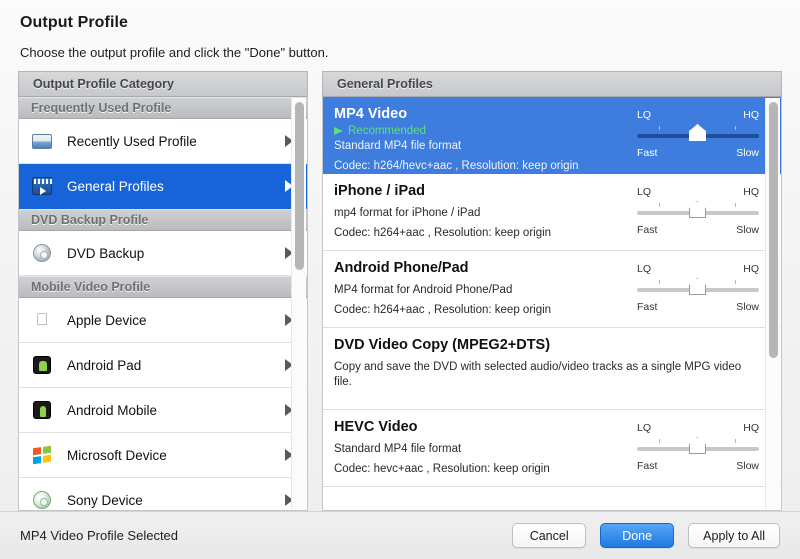 Image resolution: width=800 pixels, height=559 pixels. I want to click on sidebar-item-microsoft-device: Microsoft Device, so click(163, 455).